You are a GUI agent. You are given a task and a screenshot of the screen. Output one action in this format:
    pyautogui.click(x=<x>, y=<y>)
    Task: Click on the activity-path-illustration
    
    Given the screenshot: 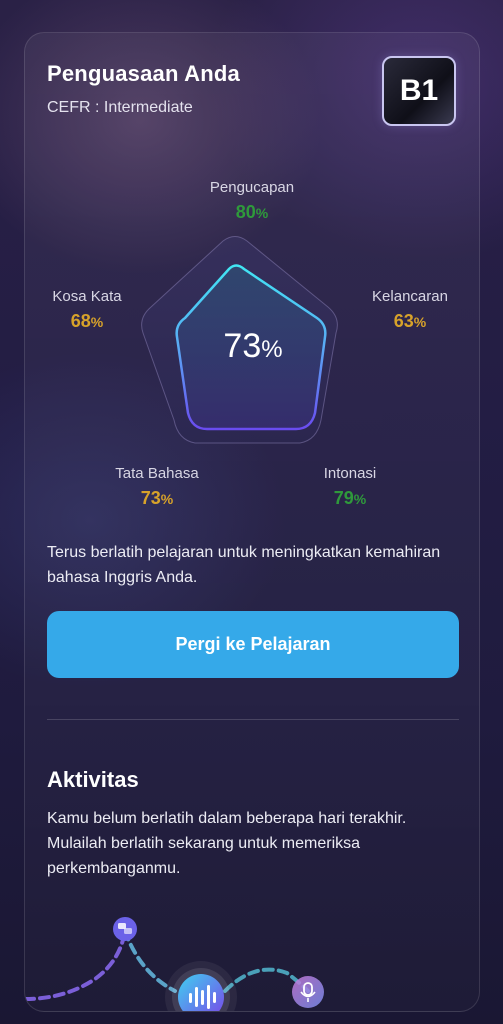 What is the action you would take?
    pyautogui.click(x=174, y=964)
    